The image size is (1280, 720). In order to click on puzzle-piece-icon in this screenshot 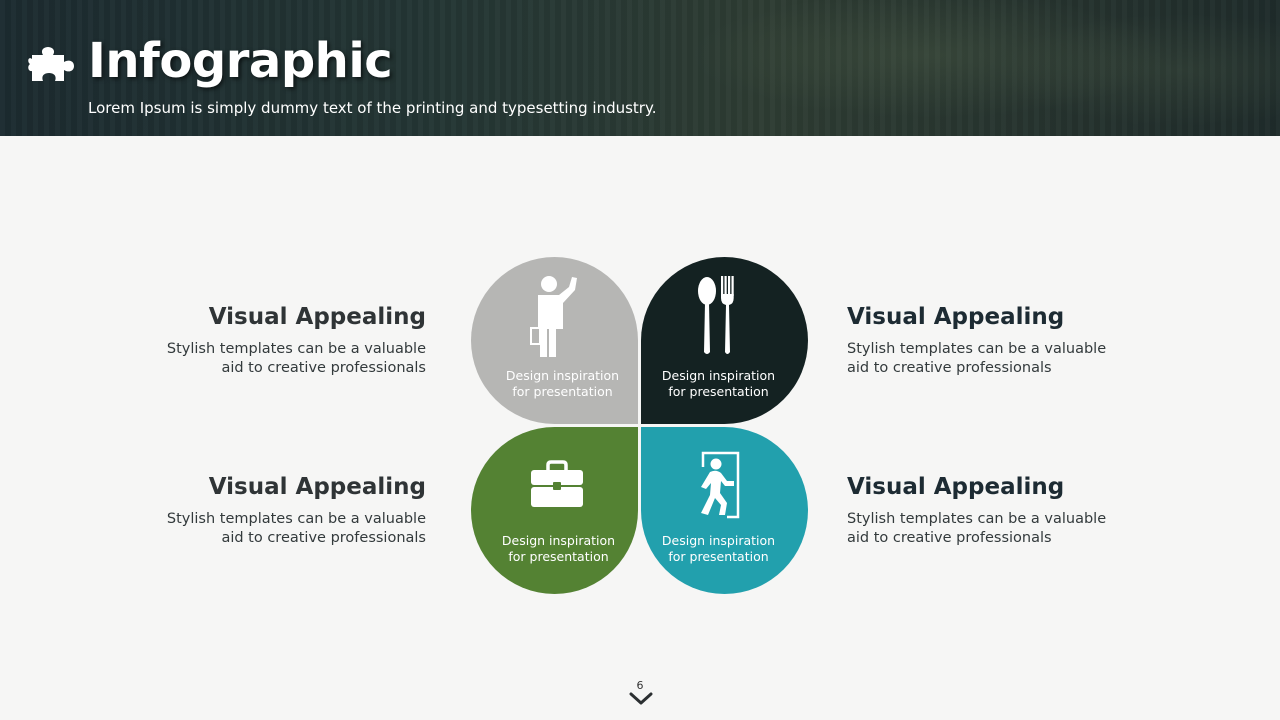, I will do `click(51, 64)`.